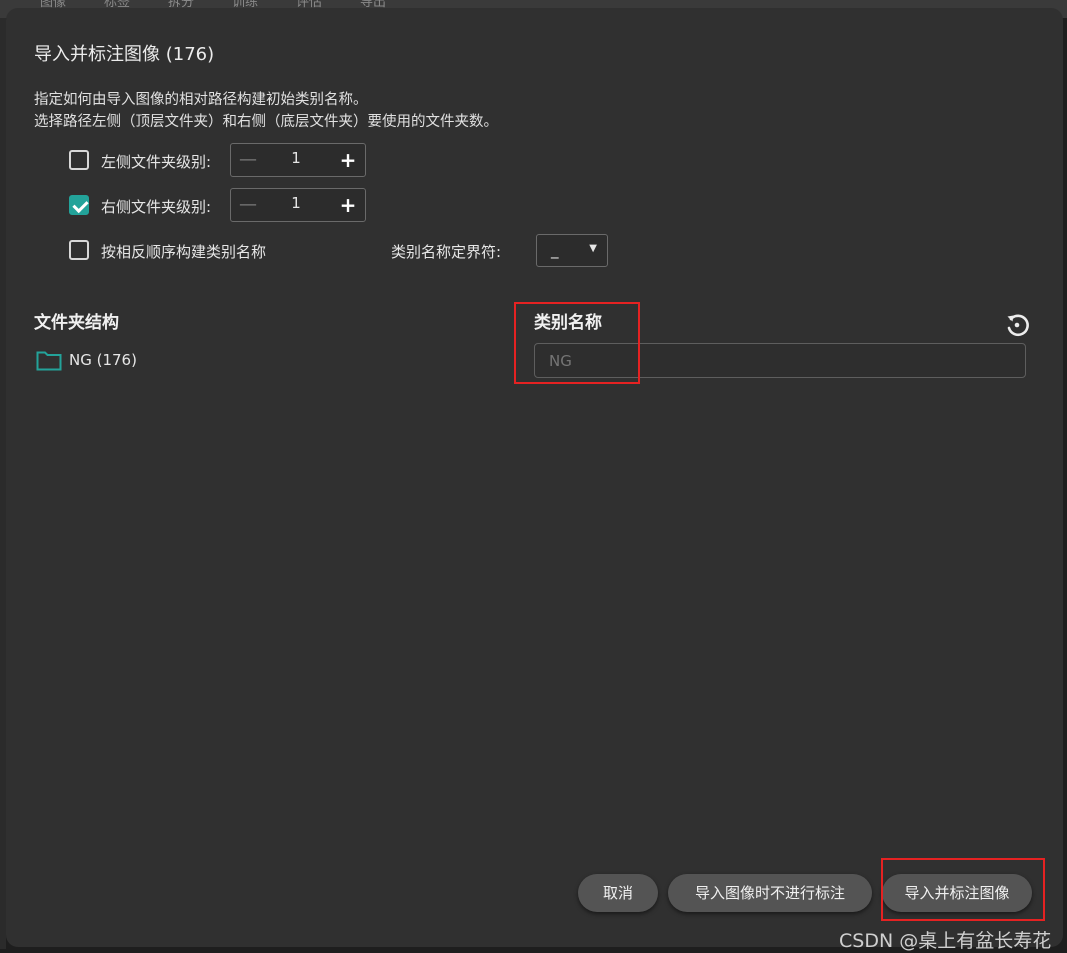 This screenshot has height=953, width=1067. I want to click on class-name-heading: 类别名称, so click(568, 323).